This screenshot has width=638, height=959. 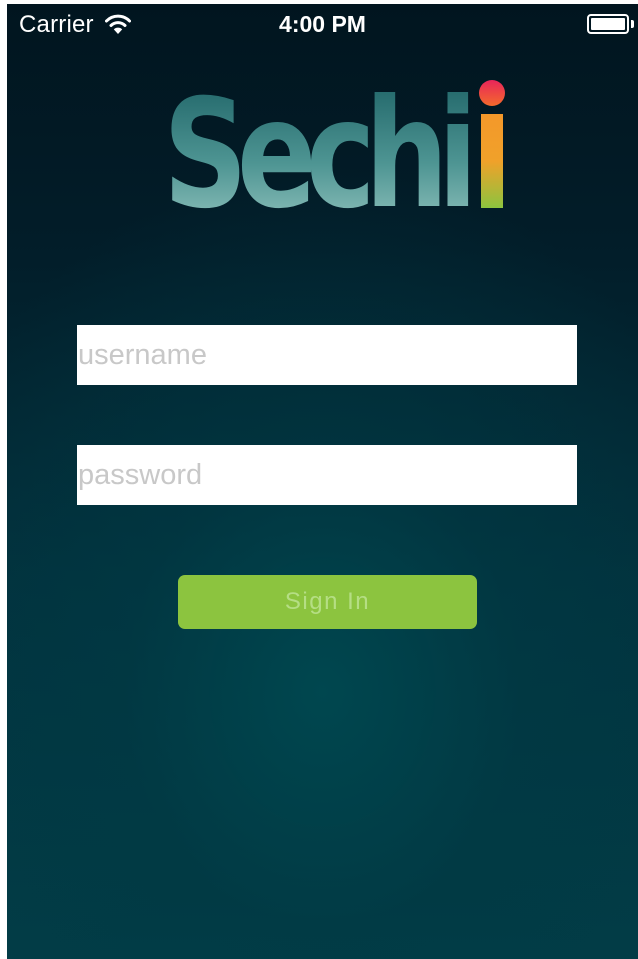 I want to click on sign-in-button: Sign In, so click(x=327, y=602).